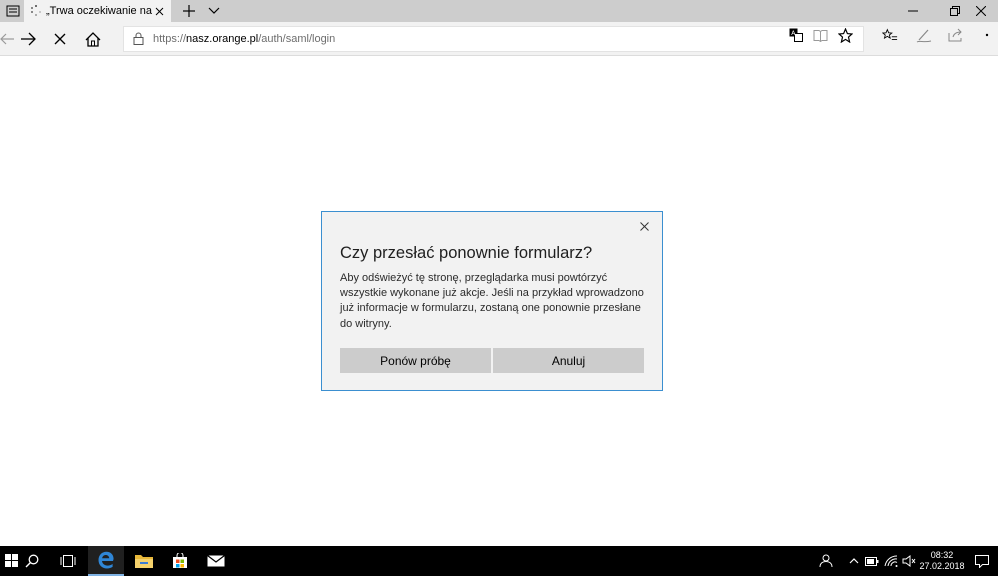  What do you see at coordinates (93, 39) in the screenshot?
I see `home-icon` at bounding box center [93, 39].